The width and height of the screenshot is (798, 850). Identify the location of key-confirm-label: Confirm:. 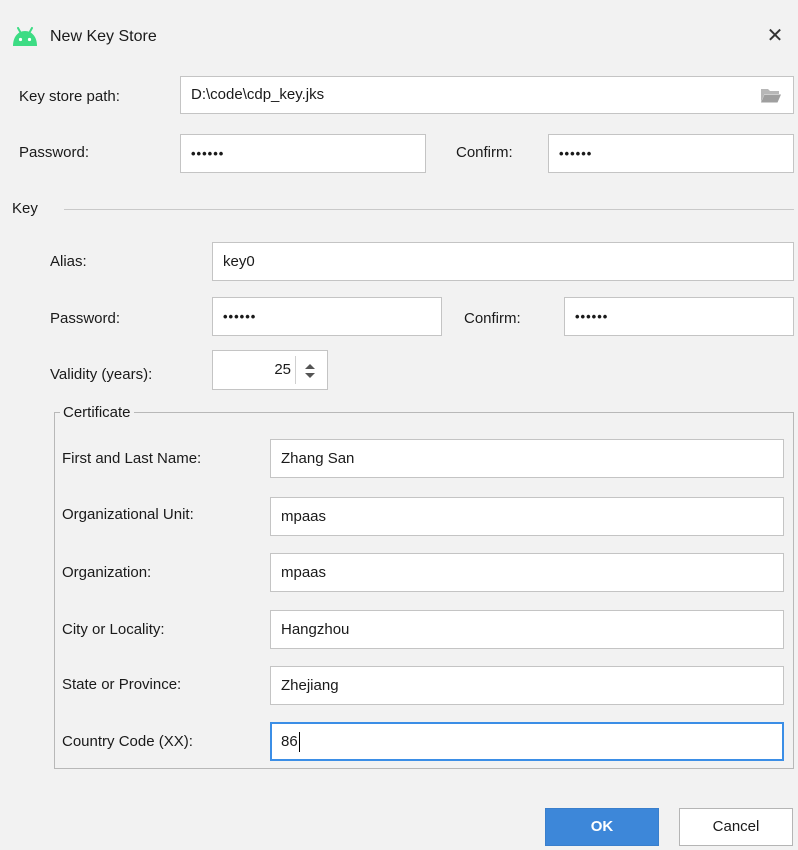
(492, 318).